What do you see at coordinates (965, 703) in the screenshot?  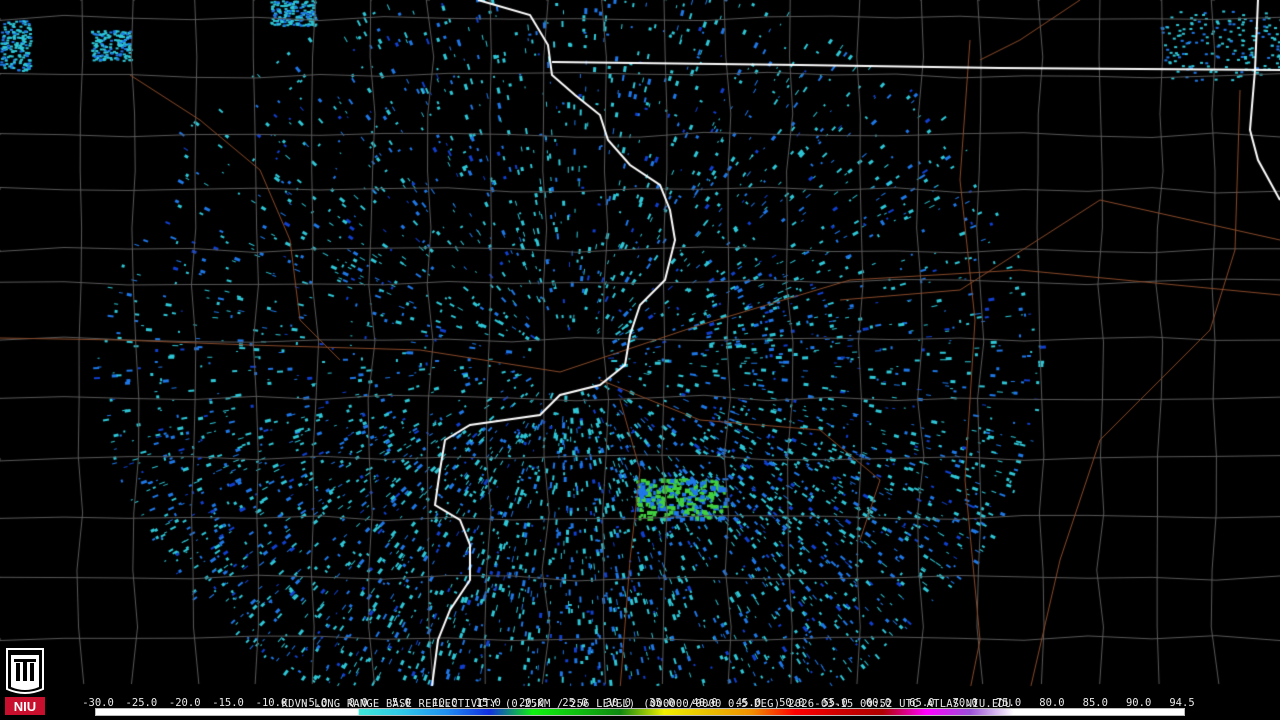 I see `scale-label: 70.0` at bounding box center [965, 703].